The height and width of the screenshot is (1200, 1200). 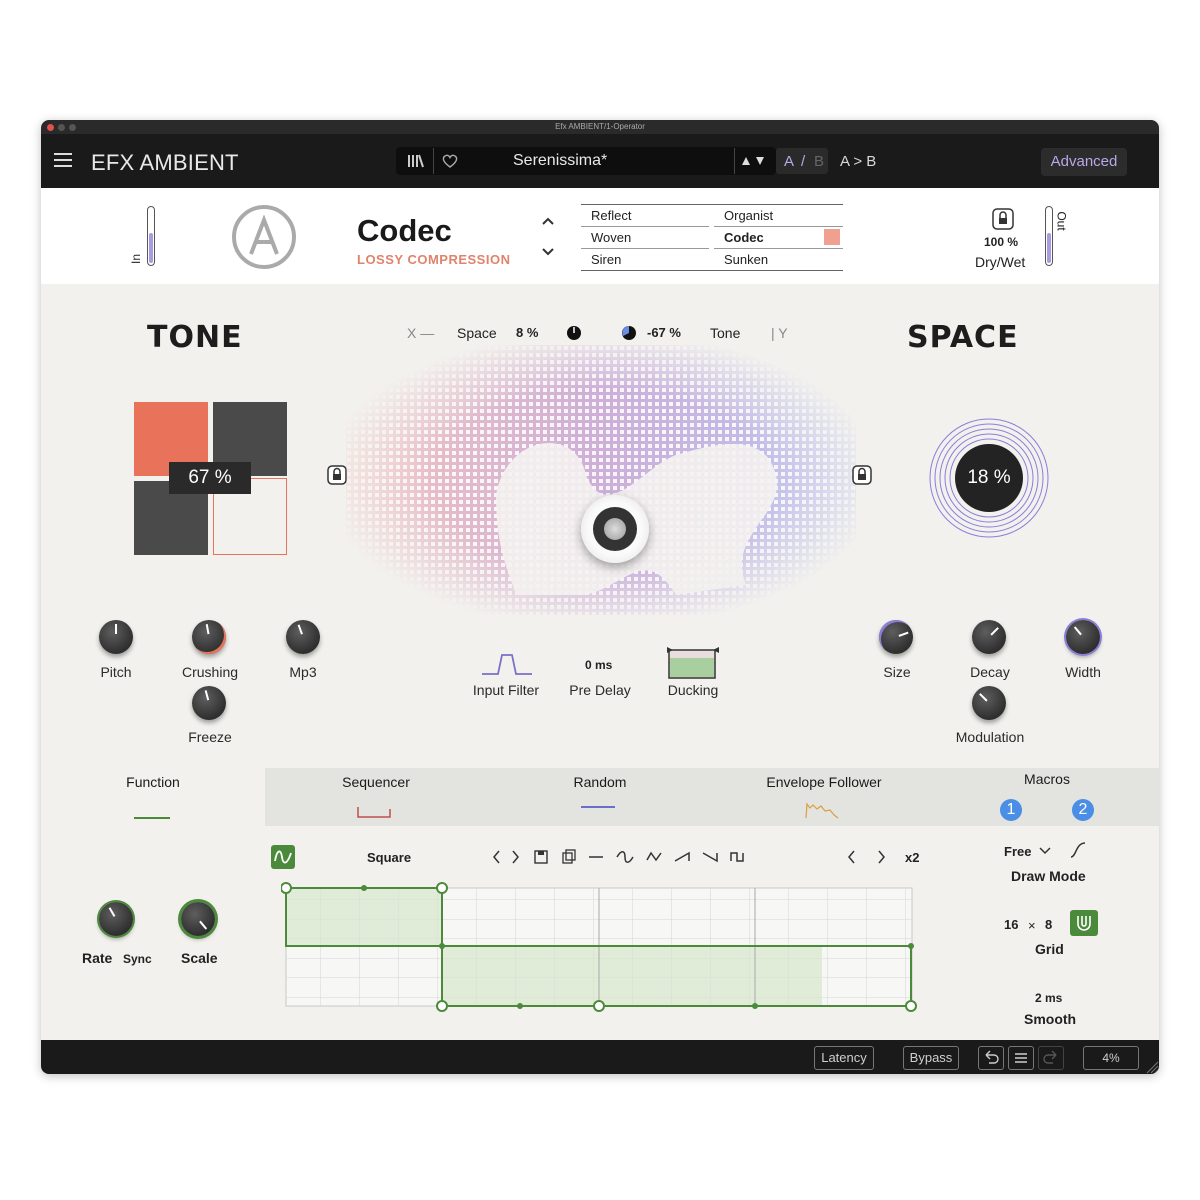 What do you see at coordinates (137, 959) in the screenshot?
I see `sync-toggle: Sync` at bounding box center [137, 959].